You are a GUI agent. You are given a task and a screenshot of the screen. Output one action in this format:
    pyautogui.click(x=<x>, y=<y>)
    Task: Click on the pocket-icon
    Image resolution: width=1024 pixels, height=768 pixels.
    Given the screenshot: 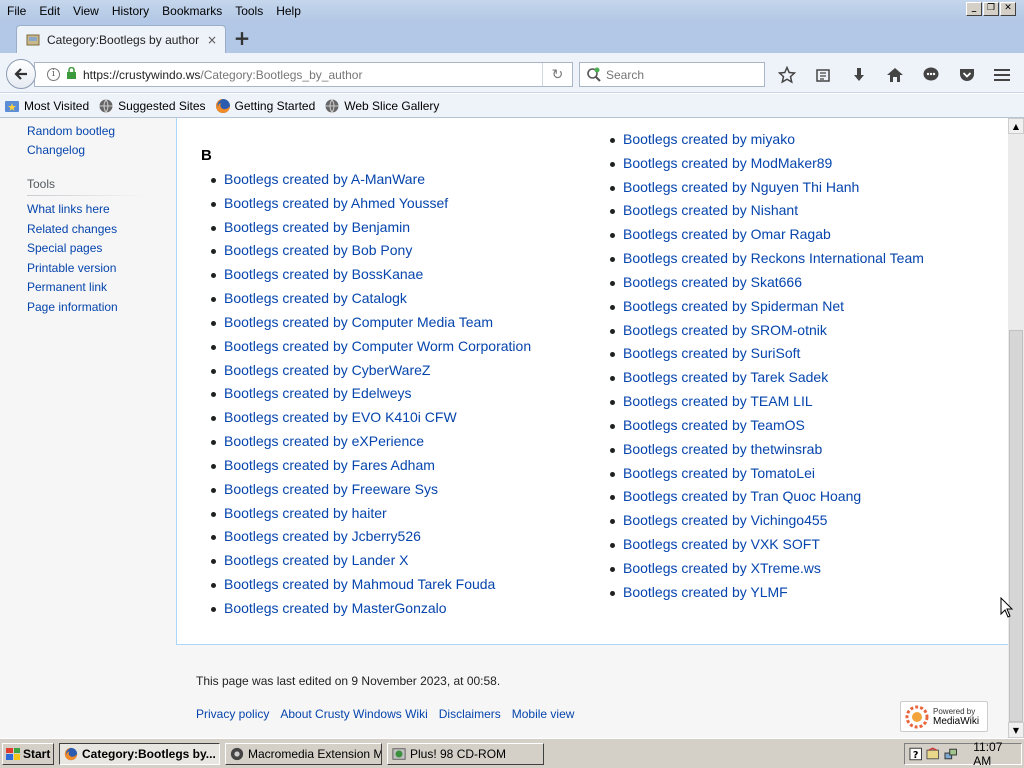 What is the action you would take?
    pyautogui.click(x=967, y=75)
    